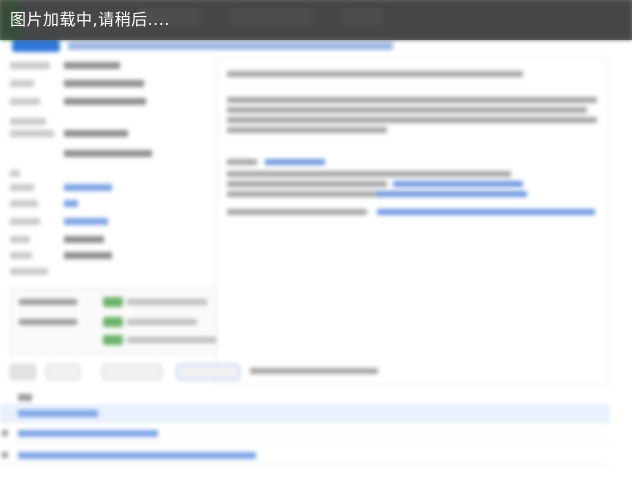 Image resolution: width=632 pixels, height=486 pixels. I want to click on status-pill, so click(36, 46).